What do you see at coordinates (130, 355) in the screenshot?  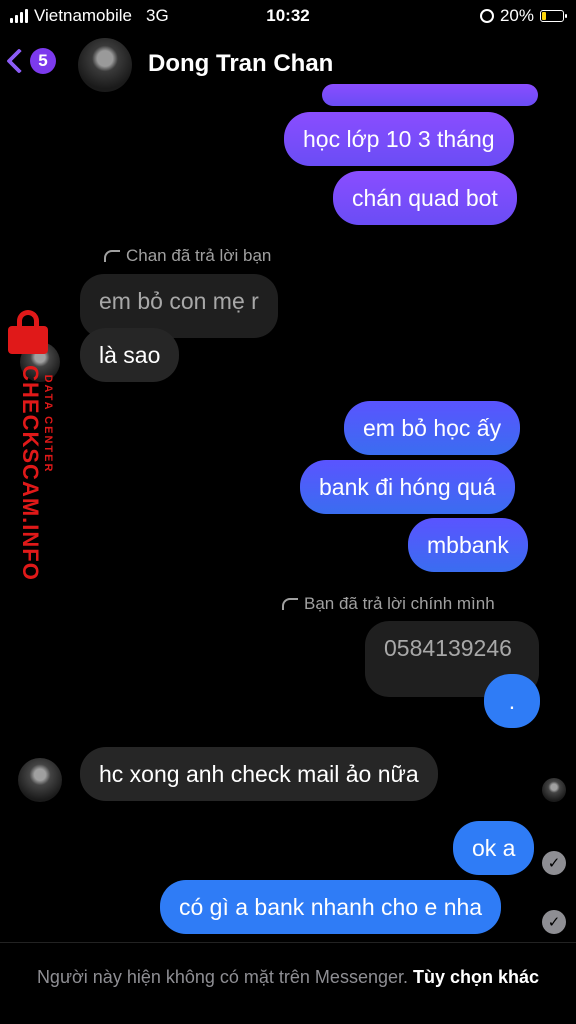 I see `message-bubble-incoming: là sao` at bounding box center [130, 355].